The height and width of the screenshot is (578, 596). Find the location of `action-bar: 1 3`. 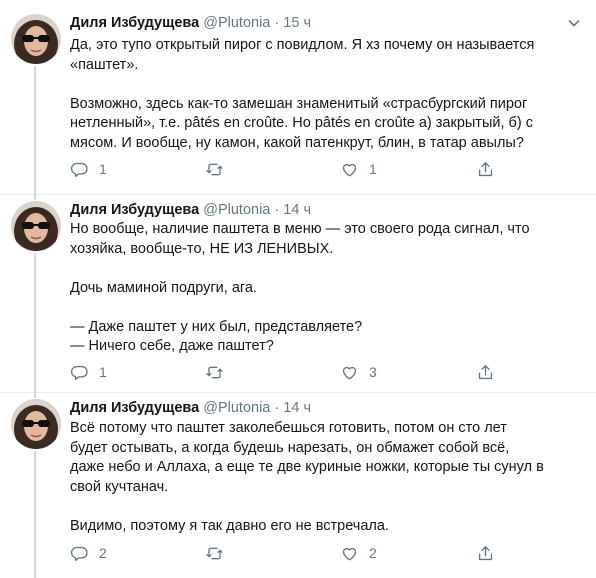

action-bar: 1 3 is located at coordinates (320, 372).